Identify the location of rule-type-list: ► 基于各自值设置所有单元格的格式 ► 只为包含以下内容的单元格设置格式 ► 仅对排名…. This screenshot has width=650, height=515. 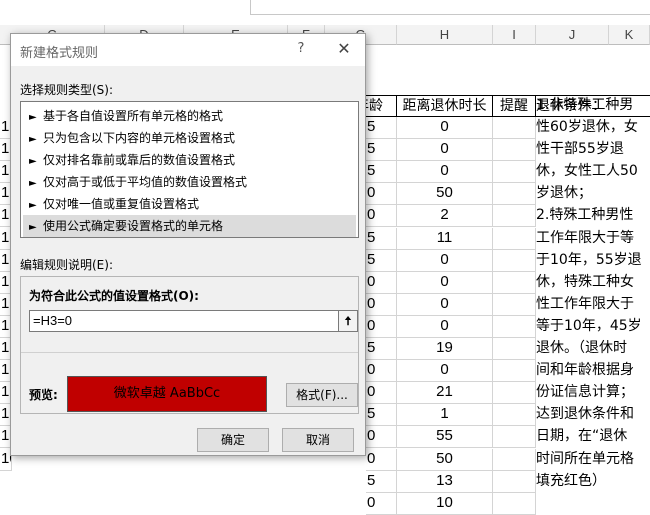
(189, 169).